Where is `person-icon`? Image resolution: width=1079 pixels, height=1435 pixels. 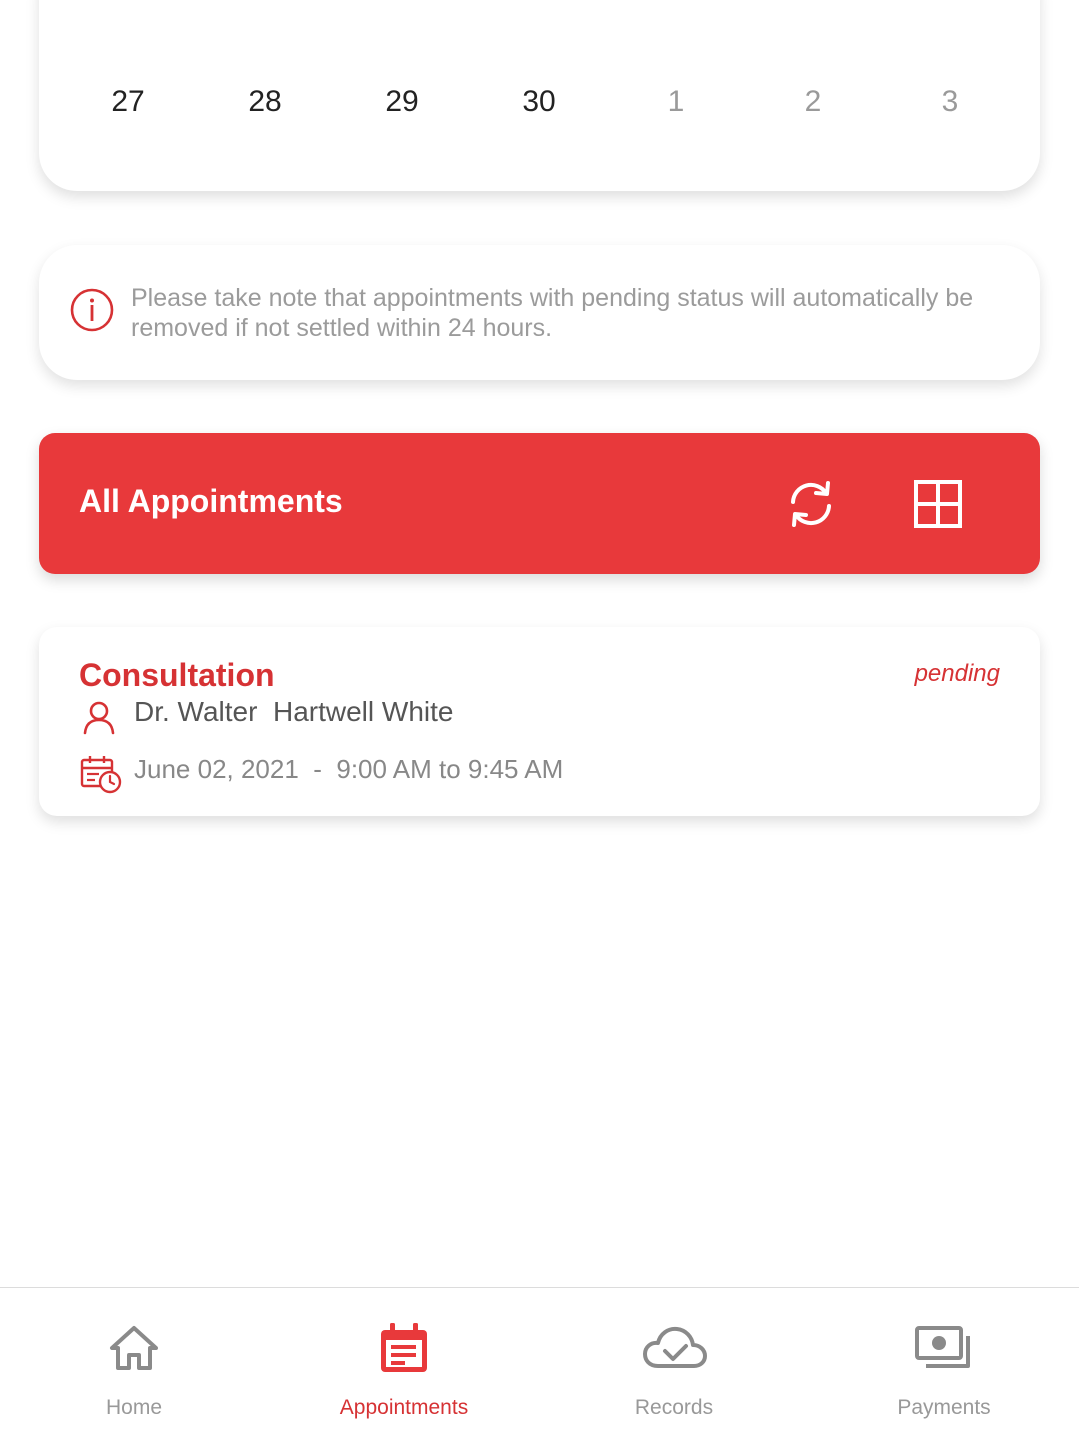
person-icon is located at coordinates (99, 718).